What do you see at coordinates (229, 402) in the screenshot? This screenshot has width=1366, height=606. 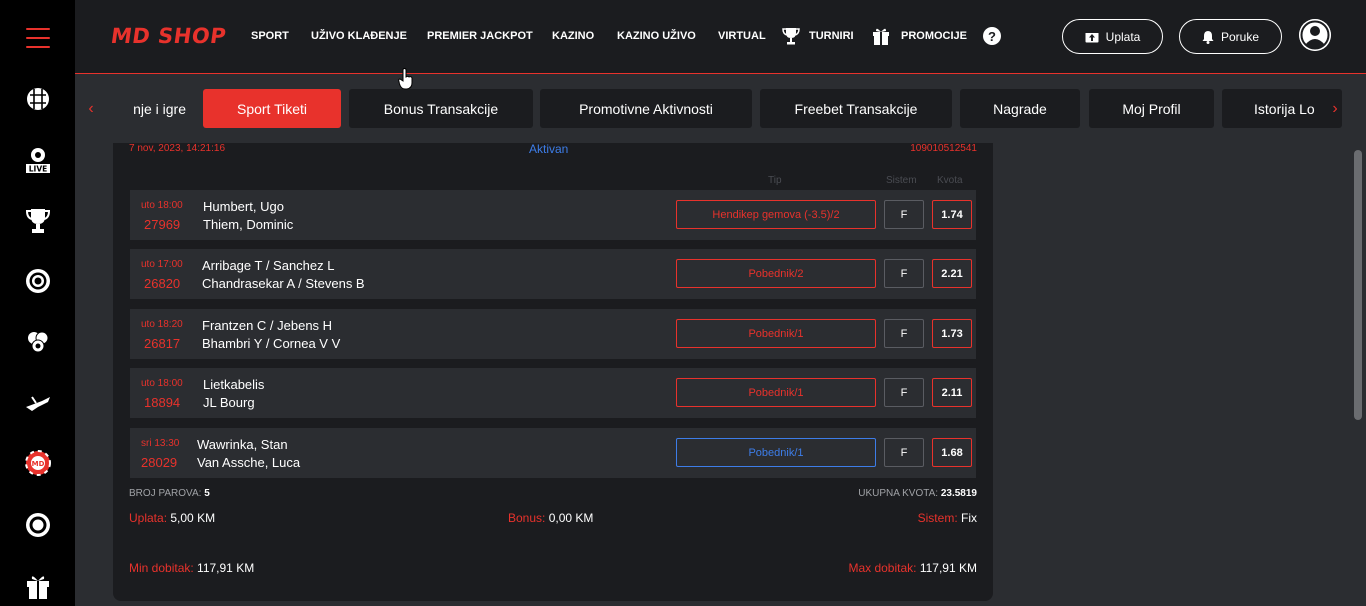 I see `match-away-team: JL Bourg` at bounding box center [229, 402].